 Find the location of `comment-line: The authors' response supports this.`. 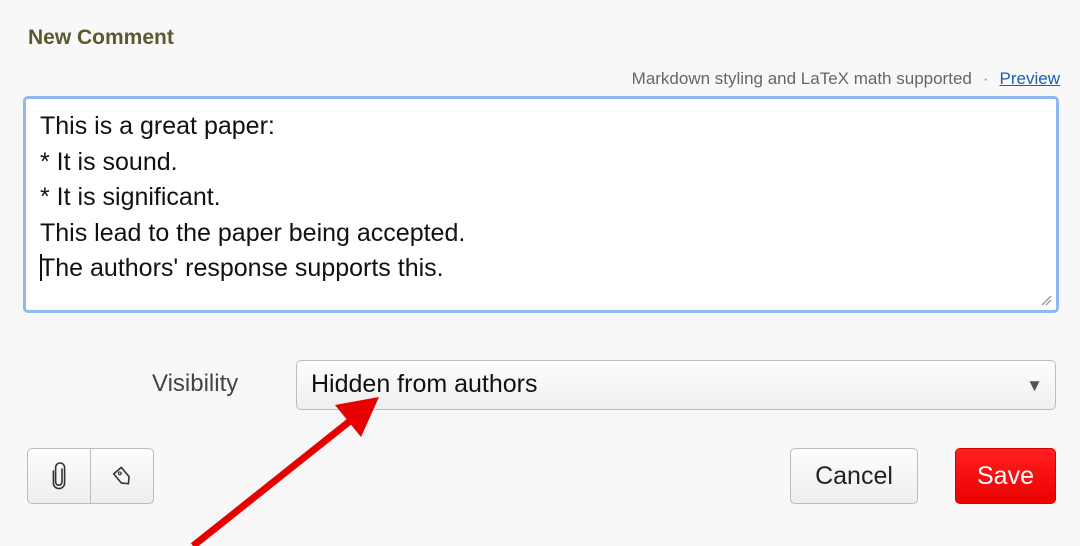

comment-line: The authors' response supports this. is located at coordinates (242, 268).